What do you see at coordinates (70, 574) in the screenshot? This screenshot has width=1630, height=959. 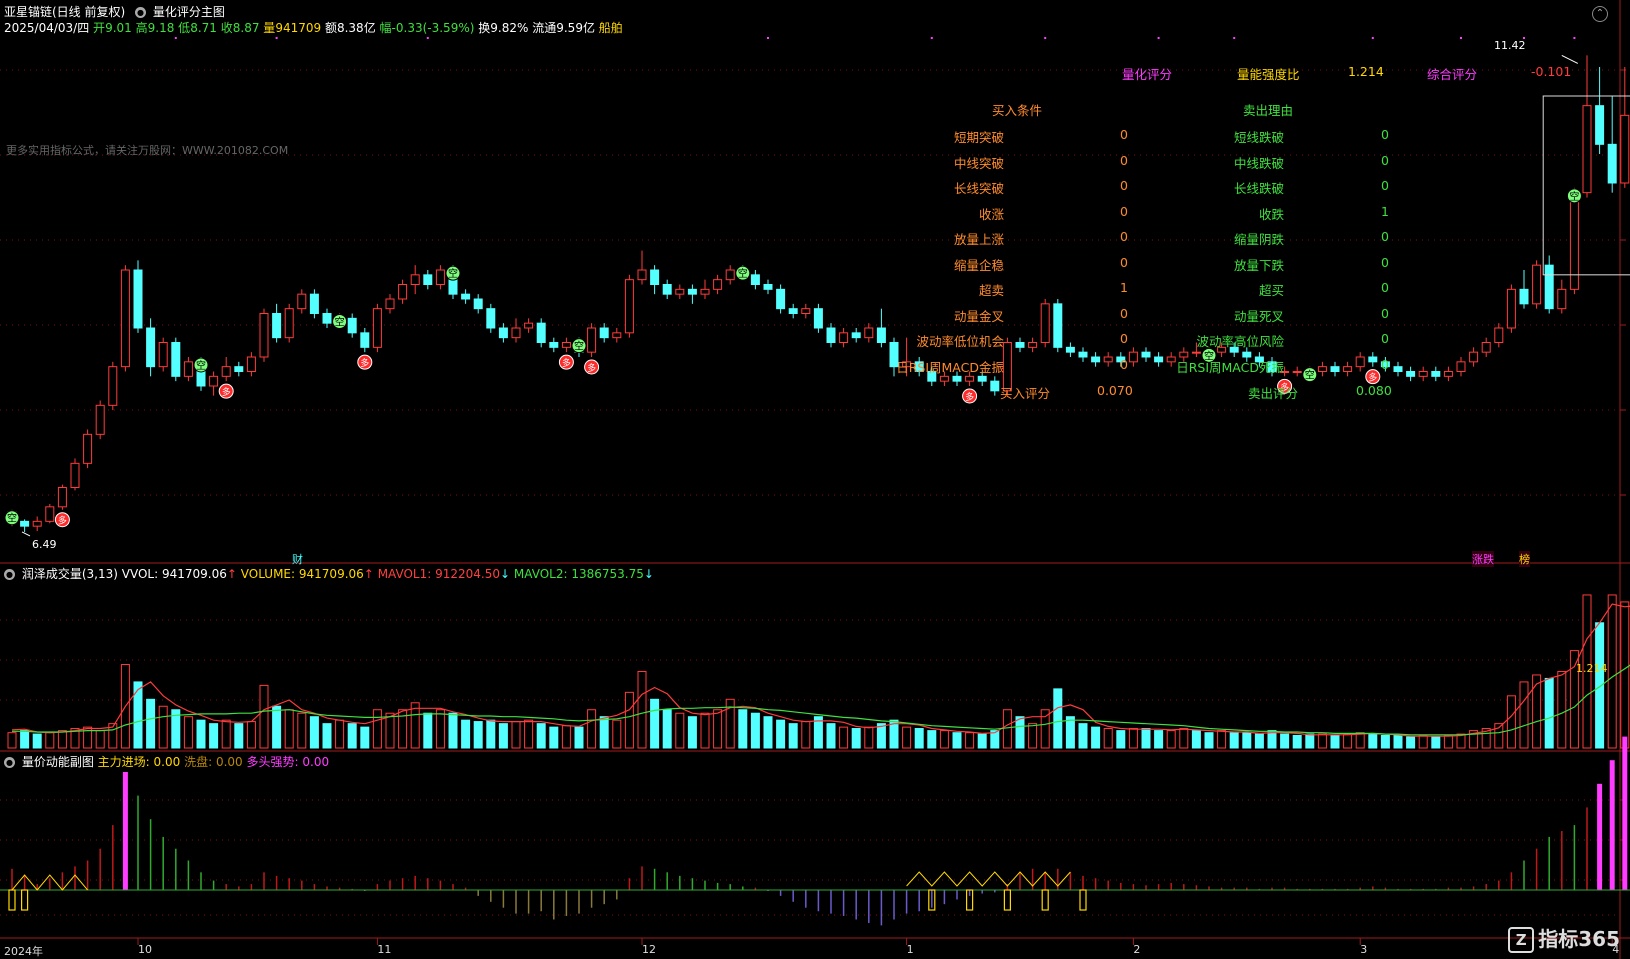 I see `volume-indicator-name: 润泽成交量(3,13)` at bounding box center [70, 574].